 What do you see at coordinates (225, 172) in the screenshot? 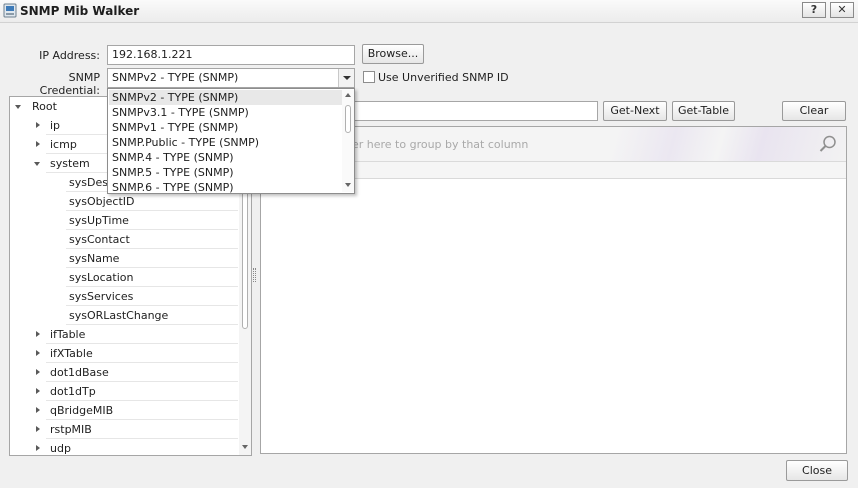
I see `credential-option: SNMP.5 - TYPE (SNMP)` at bounding box center [225, 172].